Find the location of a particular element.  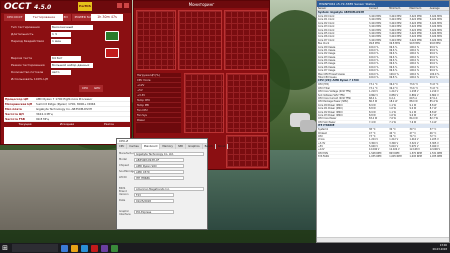

tab-cpu: CPU is located at coordinates (122, 146).